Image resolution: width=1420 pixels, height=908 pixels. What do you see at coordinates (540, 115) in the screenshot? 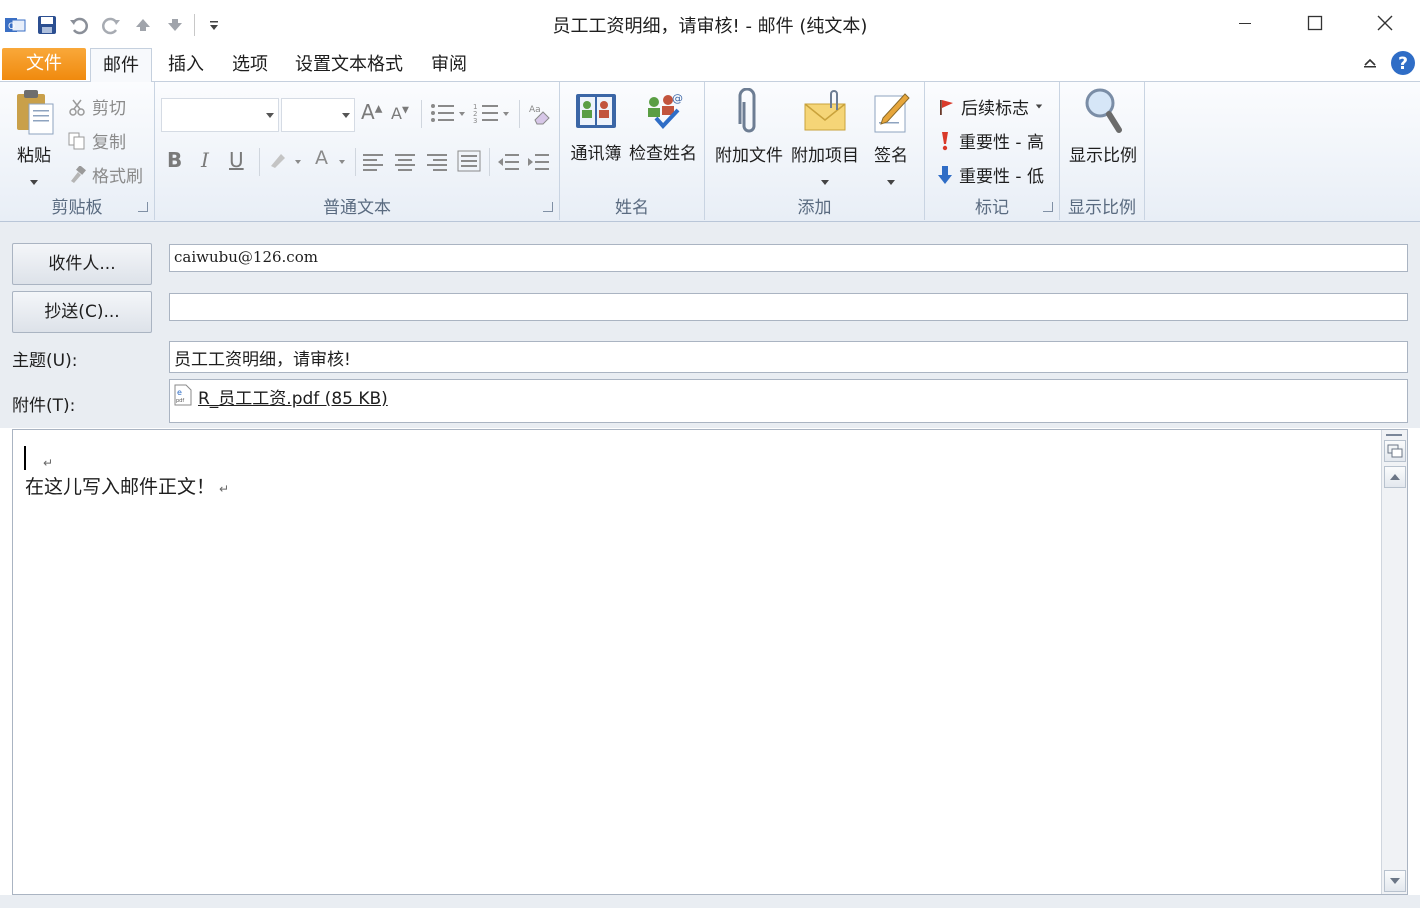
I see `clear-formatting-icon: Aa` at bounding box center [540, 115].